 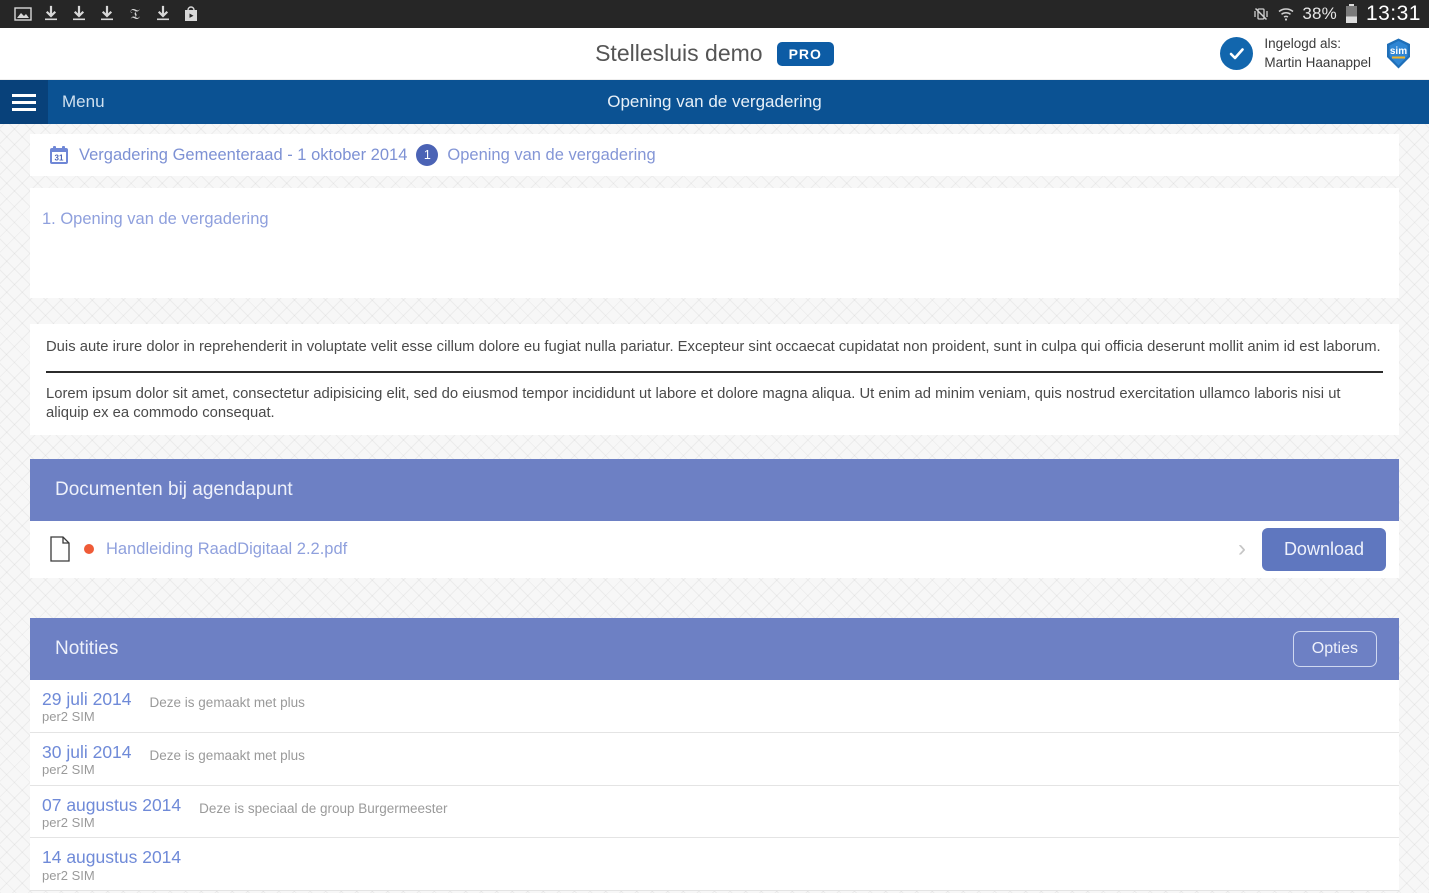 I want to click on svg-text: 𝔗, so click(x=135, y=15).